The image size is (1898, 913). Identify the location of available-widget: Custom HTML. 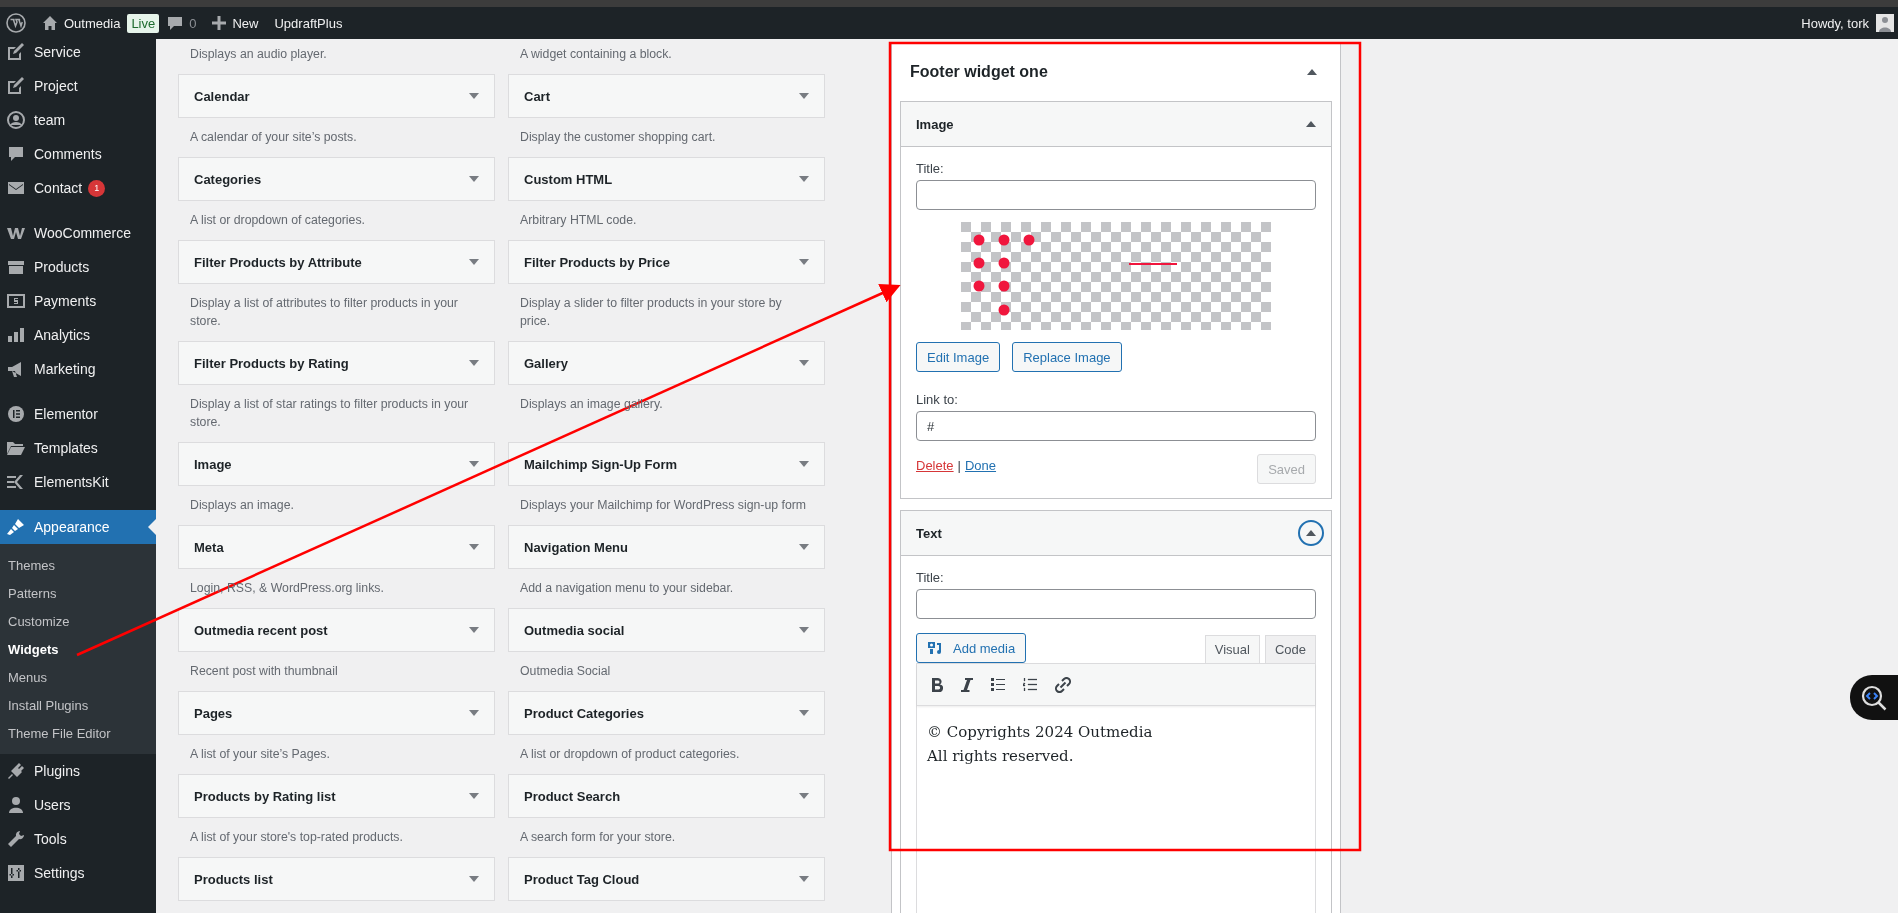
(666, 179).